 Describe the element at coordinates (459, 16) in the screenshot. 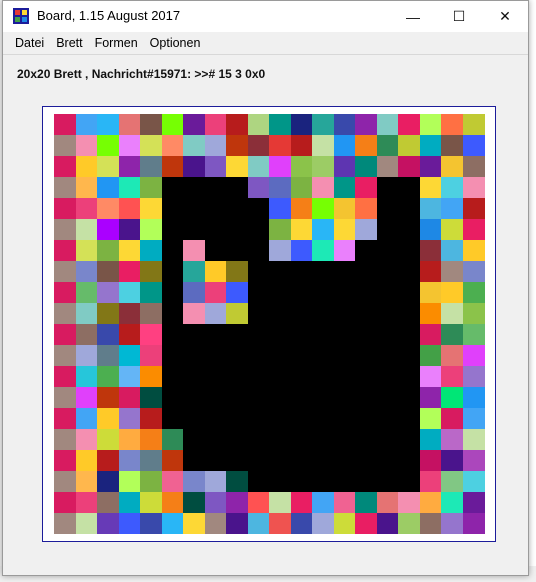

I see `maximize-button: ☐` at that location.